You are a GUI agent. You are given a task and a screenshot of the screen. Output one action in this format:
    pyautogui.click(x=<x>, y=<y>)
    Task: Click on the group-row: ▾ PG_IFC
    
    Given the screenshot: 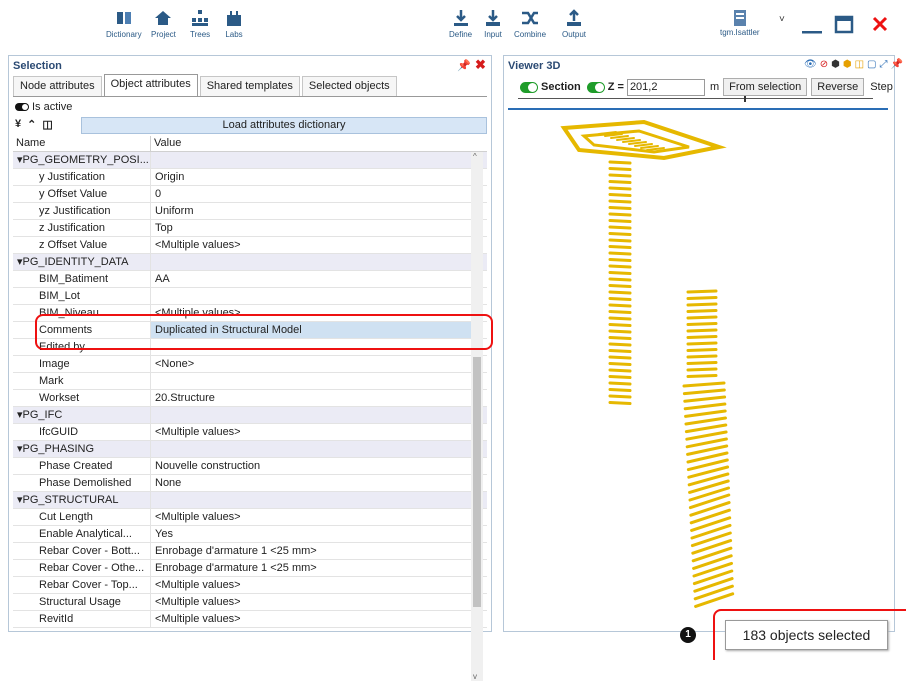 What is the action you would take?
    pyautogui.click(x=250, y=415)
    